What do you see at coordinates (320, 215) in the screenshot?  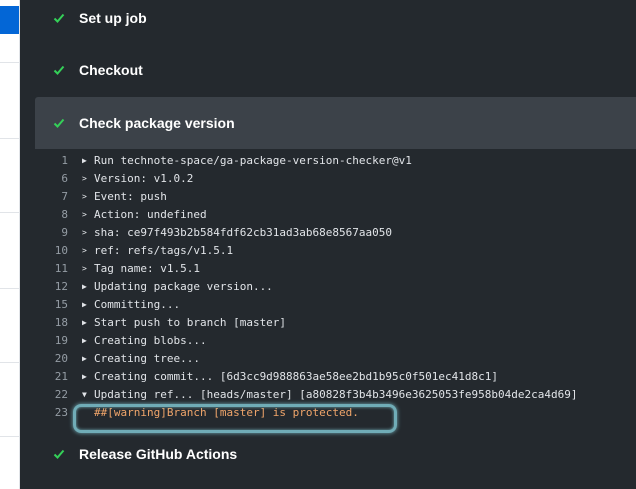 I see `log-line: 8 > Action: undefined` at bounding box center [320, 215].